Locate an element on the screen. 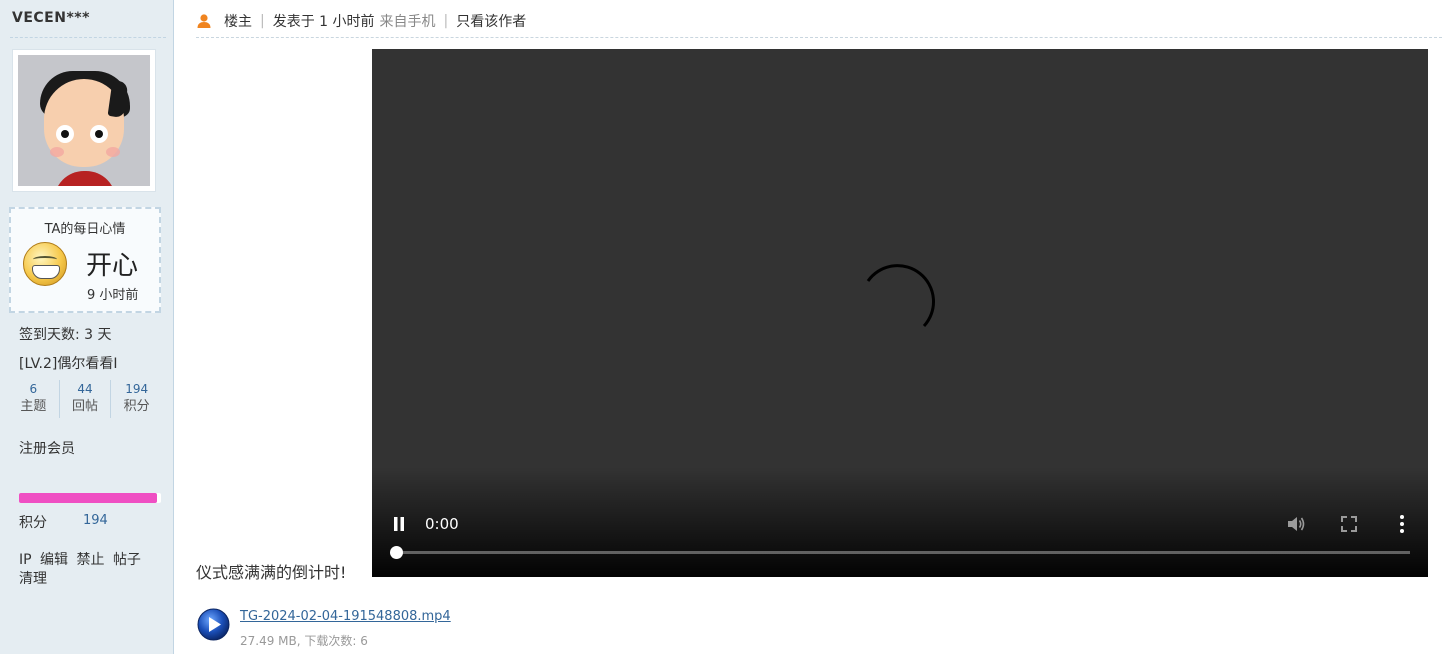 Image resolution: width=1444 pixels, height=654 pixels. video-file-icon is located at coordinates (213, 624).